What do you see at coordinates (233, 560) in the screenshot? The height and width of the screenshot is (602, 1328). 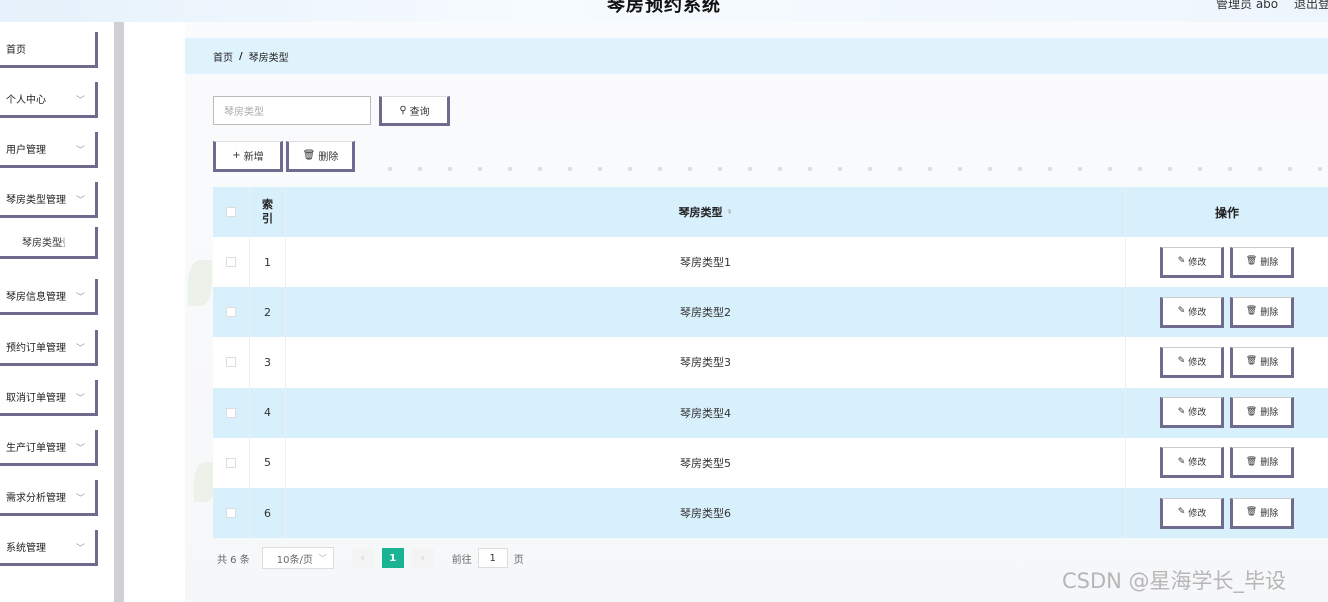 I see `pagination-total: 共 6 条` at bounding box center [233, 560].